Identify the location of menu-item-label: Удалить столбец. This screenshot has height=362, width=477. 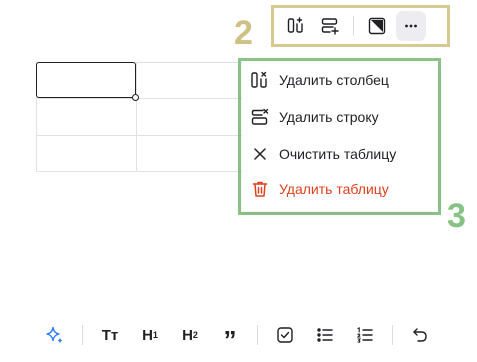
(334, 80).